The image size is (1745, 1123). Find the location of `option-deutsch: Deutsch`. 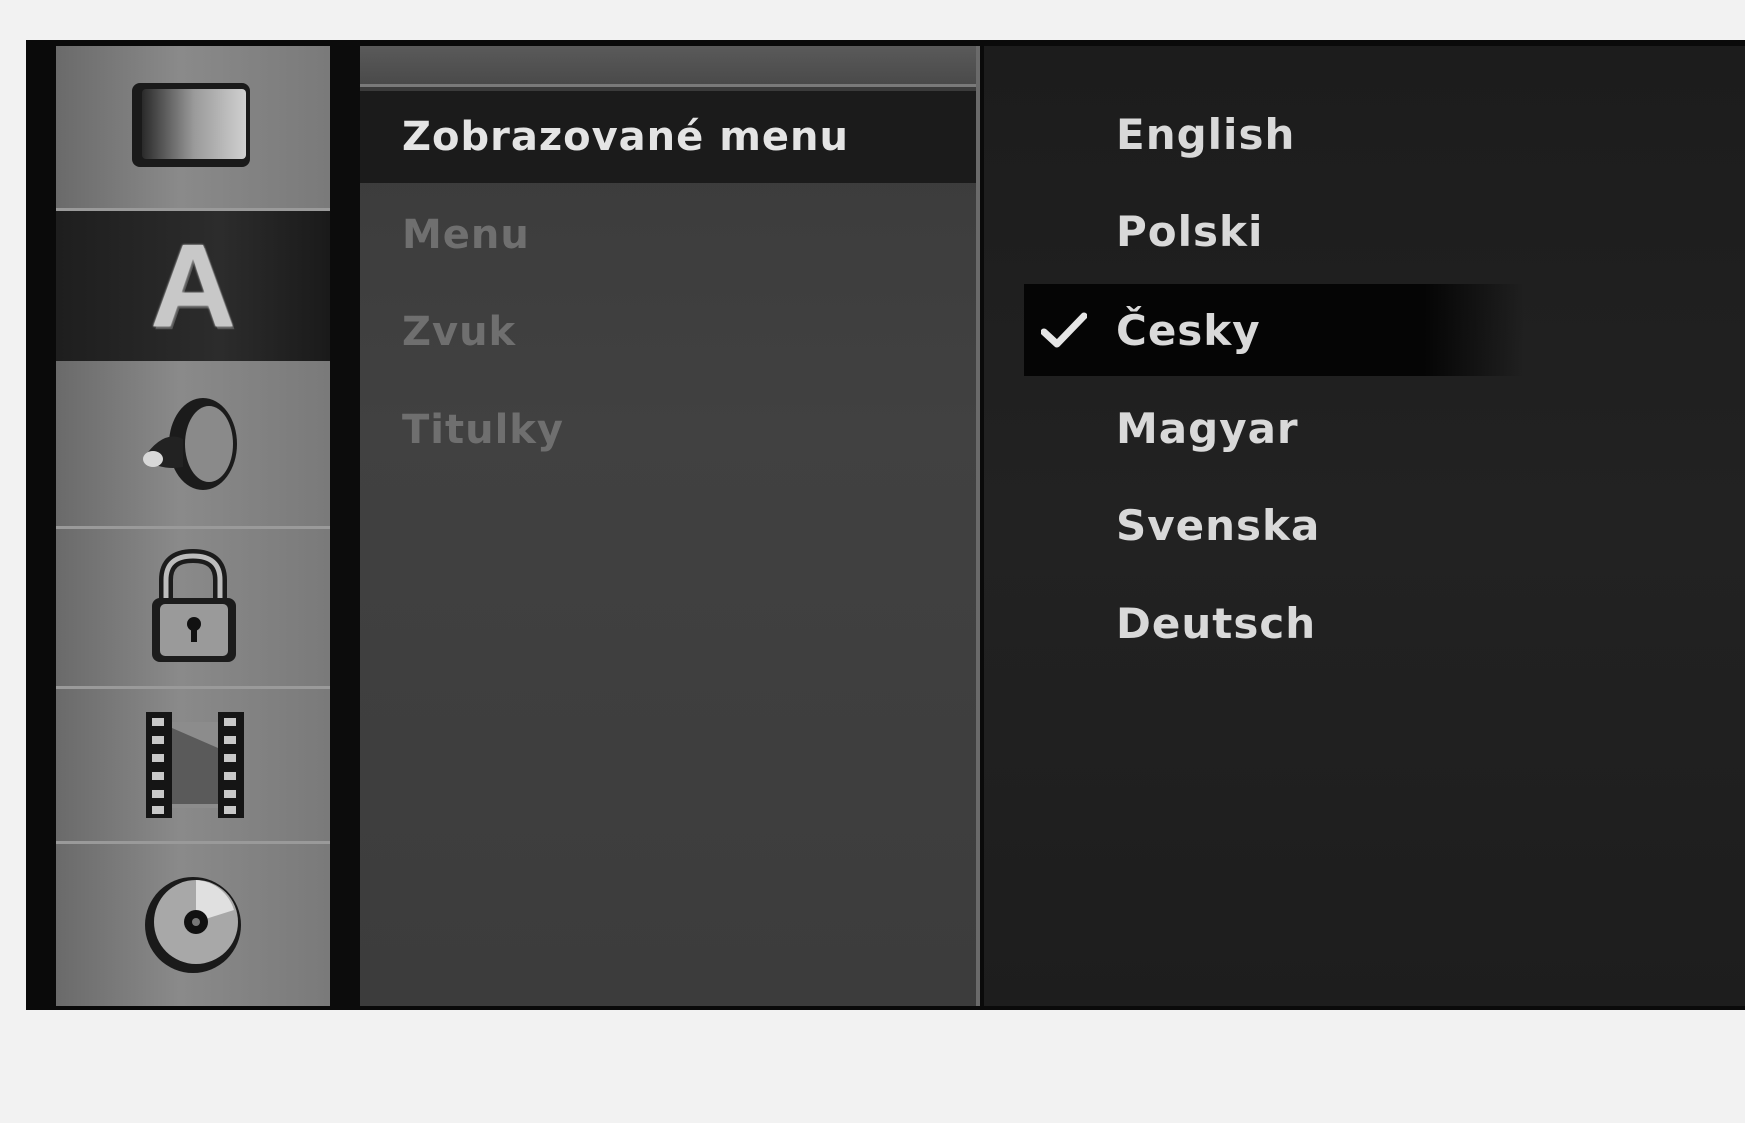

option-deutsch: Deutsch is located at coordinates (1274, 623).